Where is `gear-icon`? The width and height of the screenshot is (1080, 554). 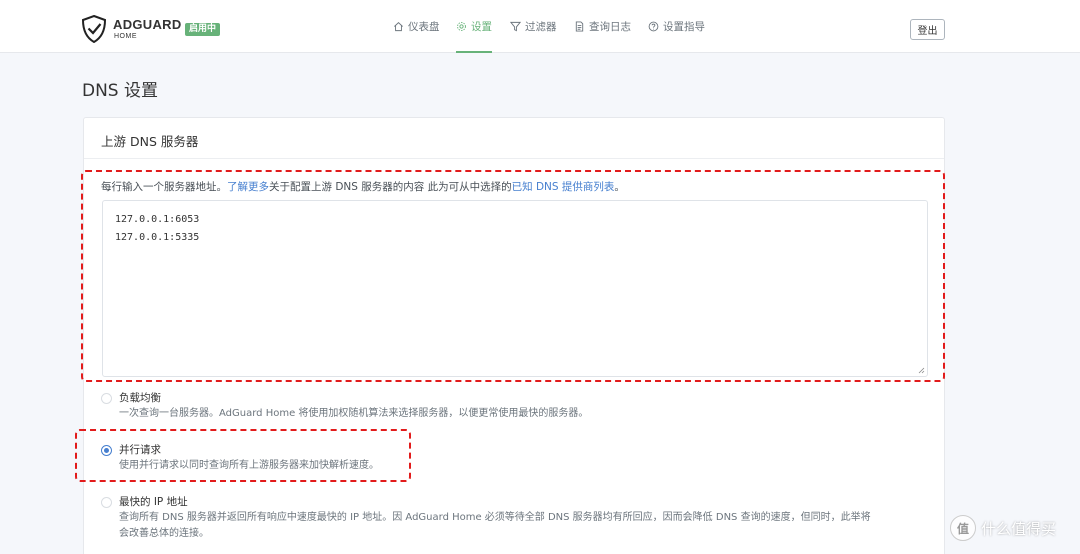
gear-icon is located at coordinates (461, 26).